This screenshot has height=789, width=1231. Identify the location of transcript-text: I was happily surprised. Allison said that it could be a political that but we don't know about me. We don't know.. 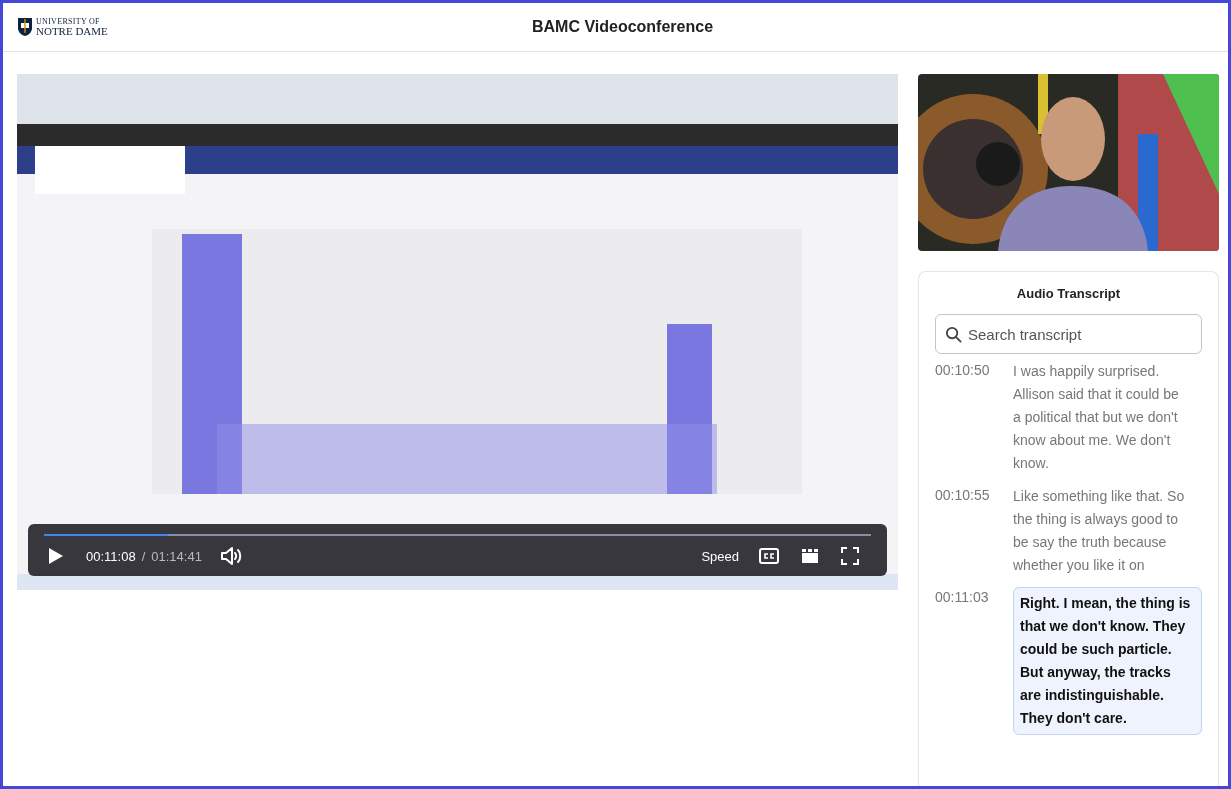
(1101, 417).